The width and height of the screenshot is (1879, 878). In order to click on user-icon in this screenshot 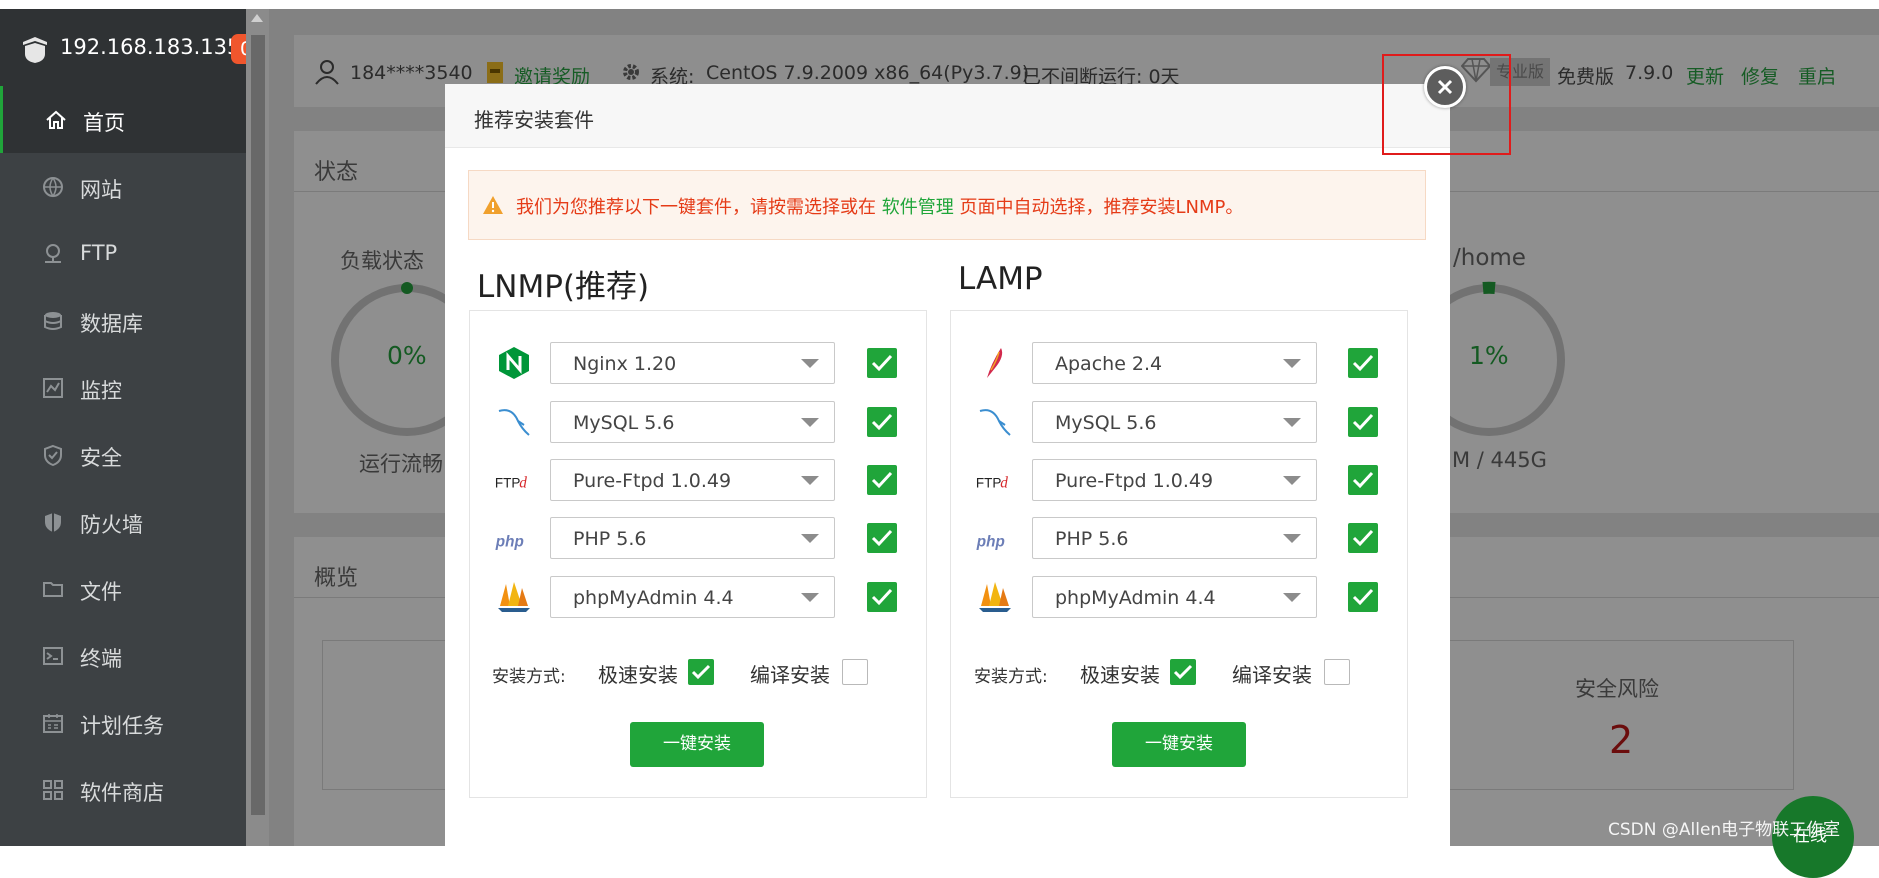, I will do `click(327, 72)`.